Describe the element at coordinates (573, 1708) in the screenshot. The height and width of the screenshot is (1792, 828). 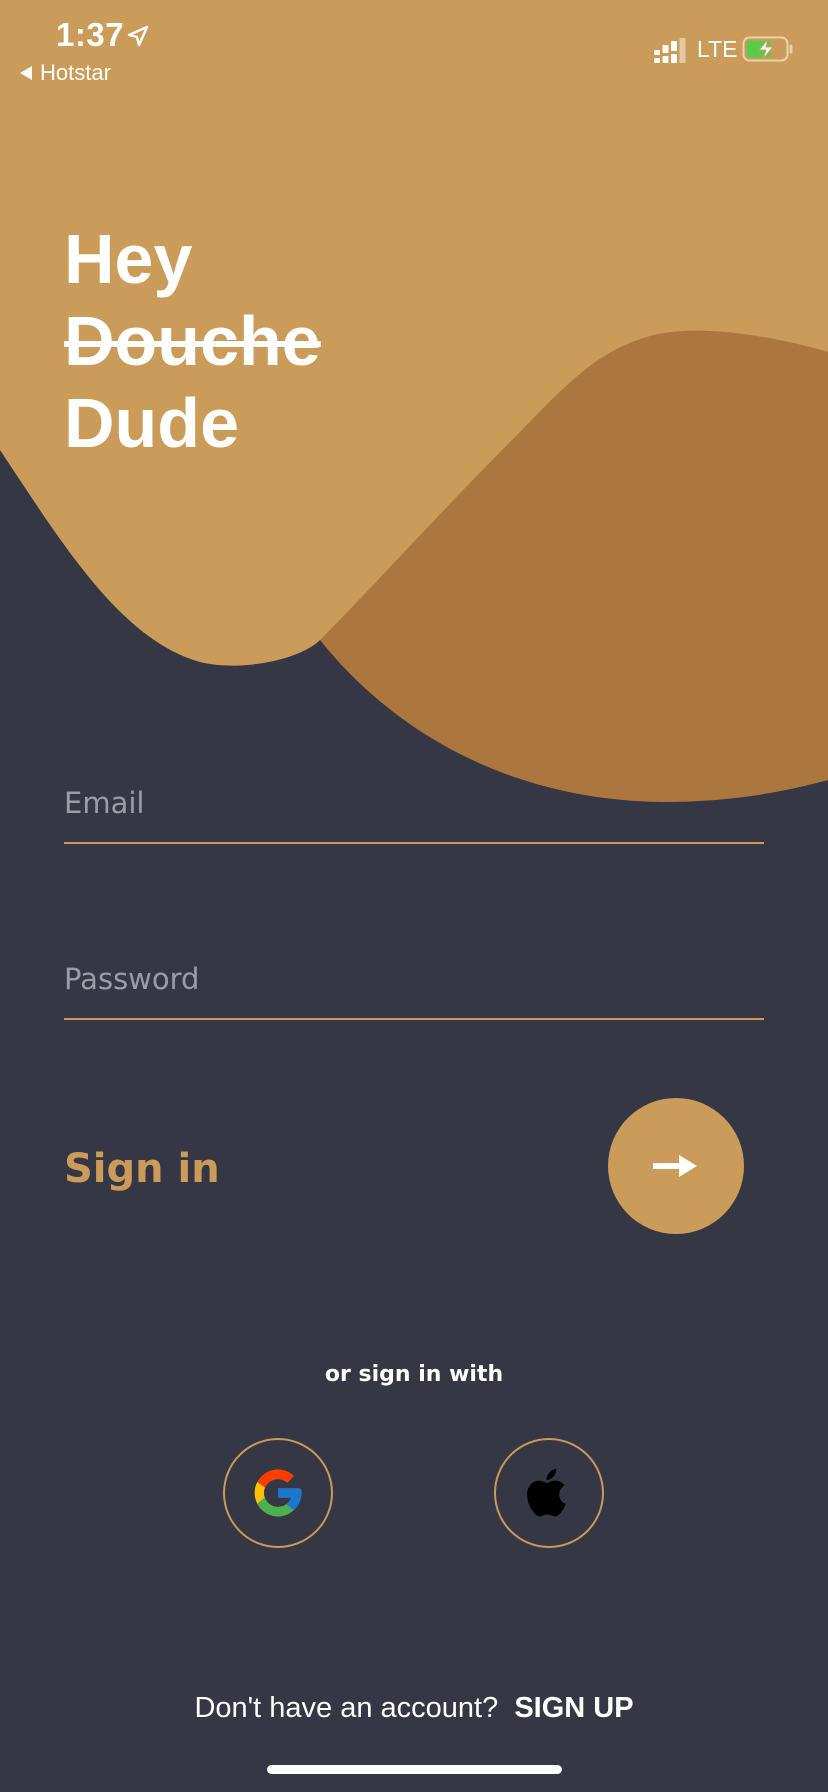
I see `sign-up-link: SIGN UP` at that location.